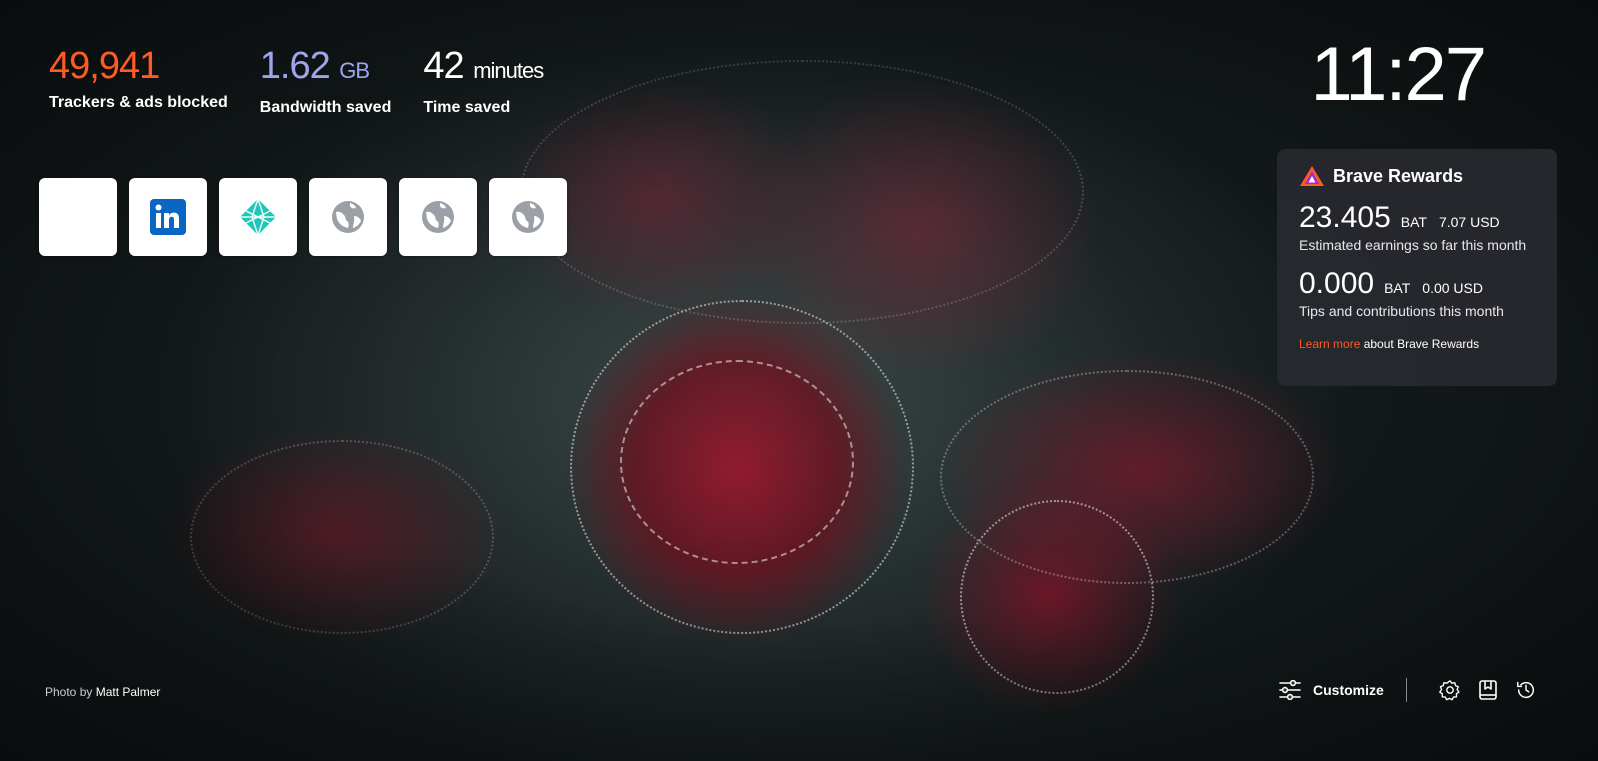 Image resolution: width=1598 pixels, height=761 pixels. What do you see at coordinates (128, 692) in the screenshot?
I see `photo-credit-author: Matt Palmer` at bounding box center [128, 692].